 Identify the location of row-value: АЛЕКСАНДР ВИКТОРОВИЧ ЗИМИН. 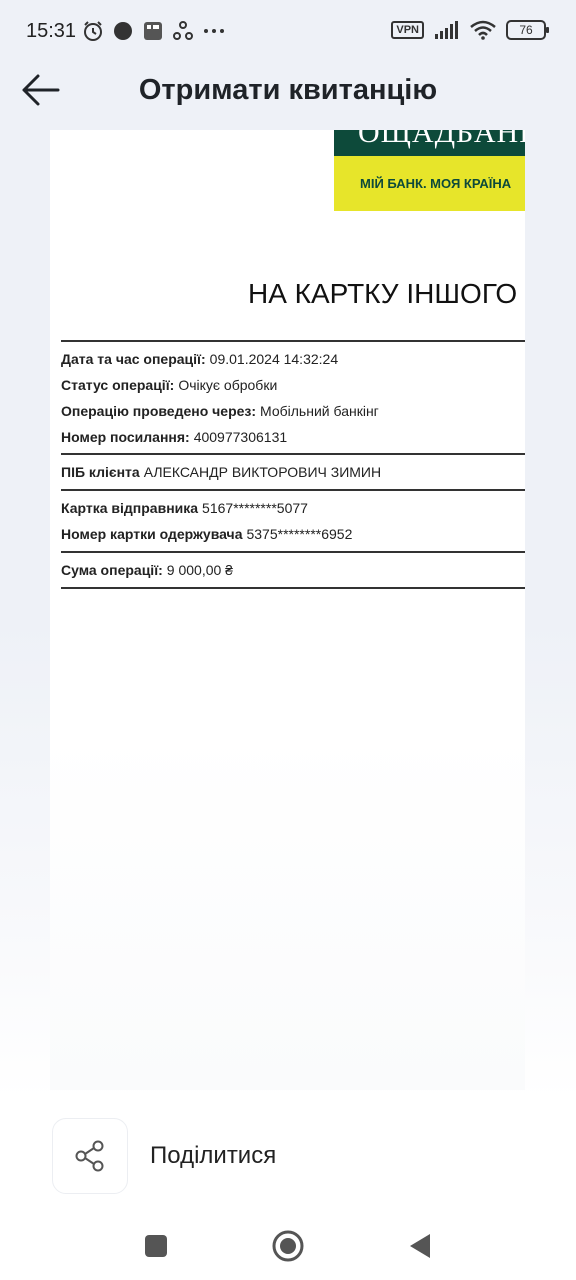
(262, 472).